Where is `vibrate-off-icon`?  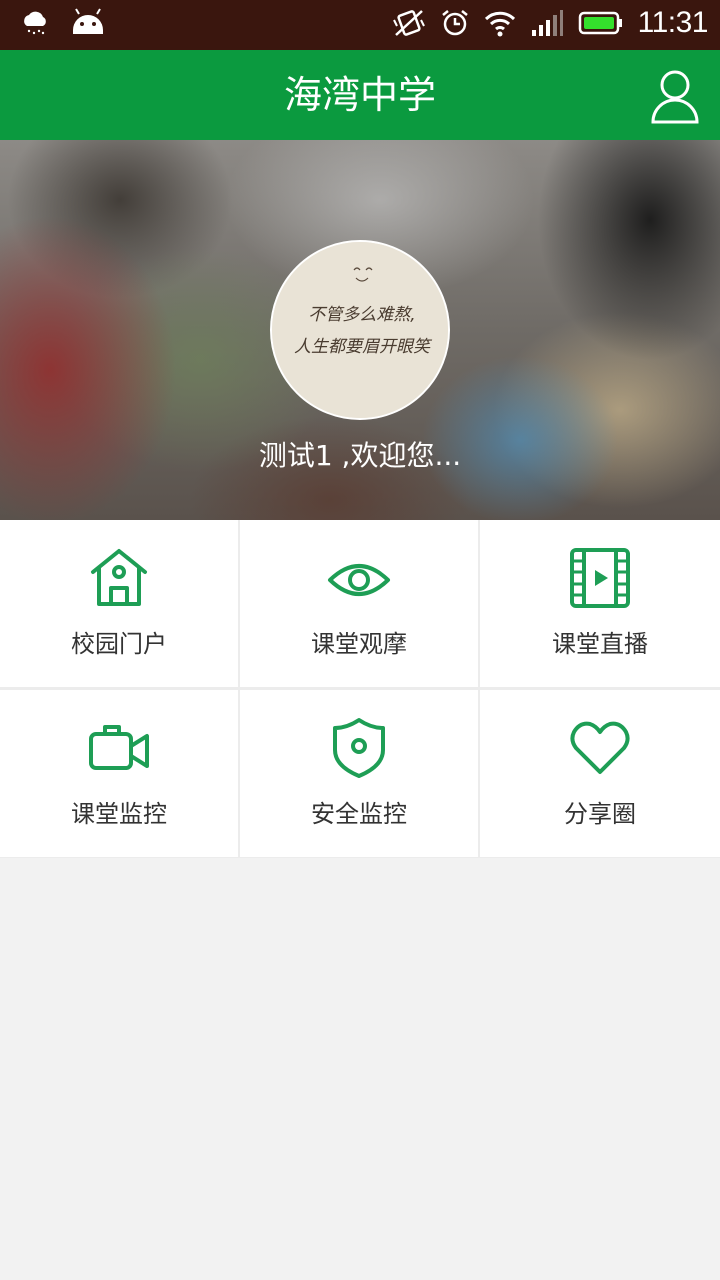 vibrate-off-icon is located at coordinates (408, 23).